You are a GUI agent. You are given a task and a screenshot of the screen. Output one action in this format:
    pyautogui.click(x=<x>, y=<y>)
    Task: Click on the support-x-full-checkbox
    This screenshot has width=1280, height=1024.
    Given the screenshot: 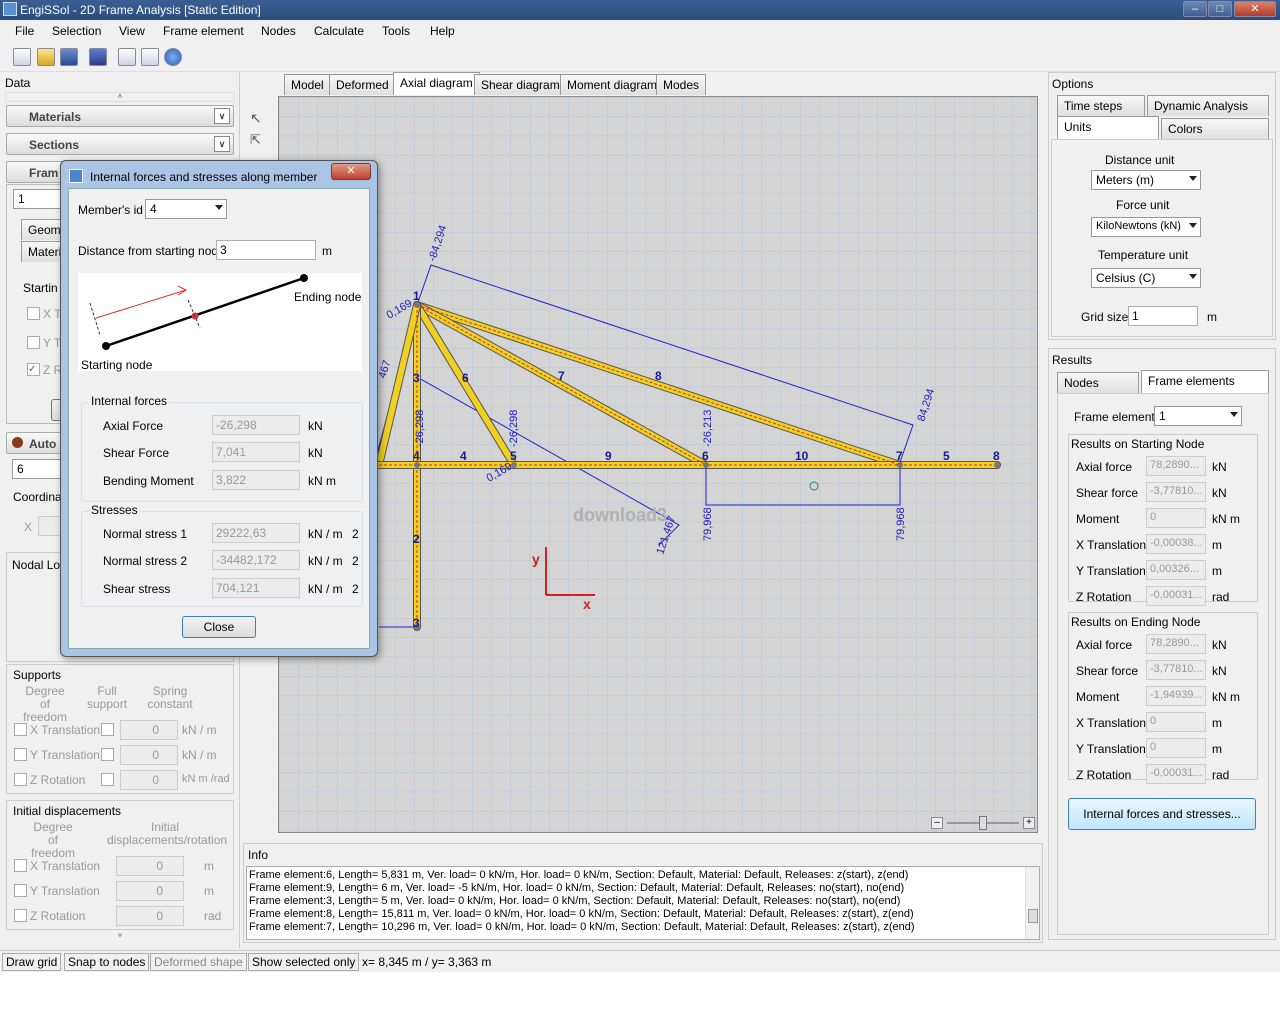 What is the action you would take?
    pyautogui.click(x=107, y=729)
    